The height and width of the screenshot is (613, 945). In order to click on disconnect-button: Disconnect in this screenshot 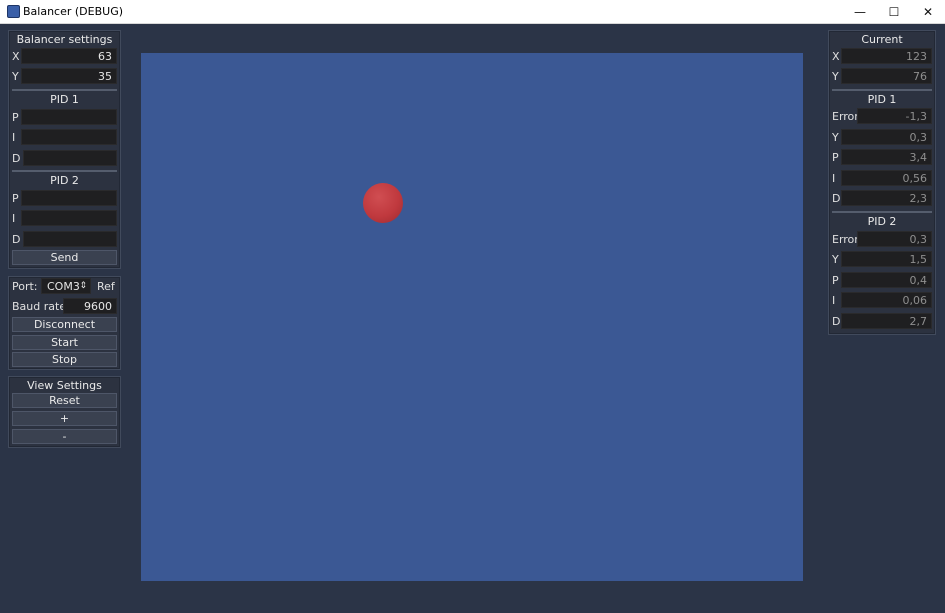, I will do `click(64, 324)`.